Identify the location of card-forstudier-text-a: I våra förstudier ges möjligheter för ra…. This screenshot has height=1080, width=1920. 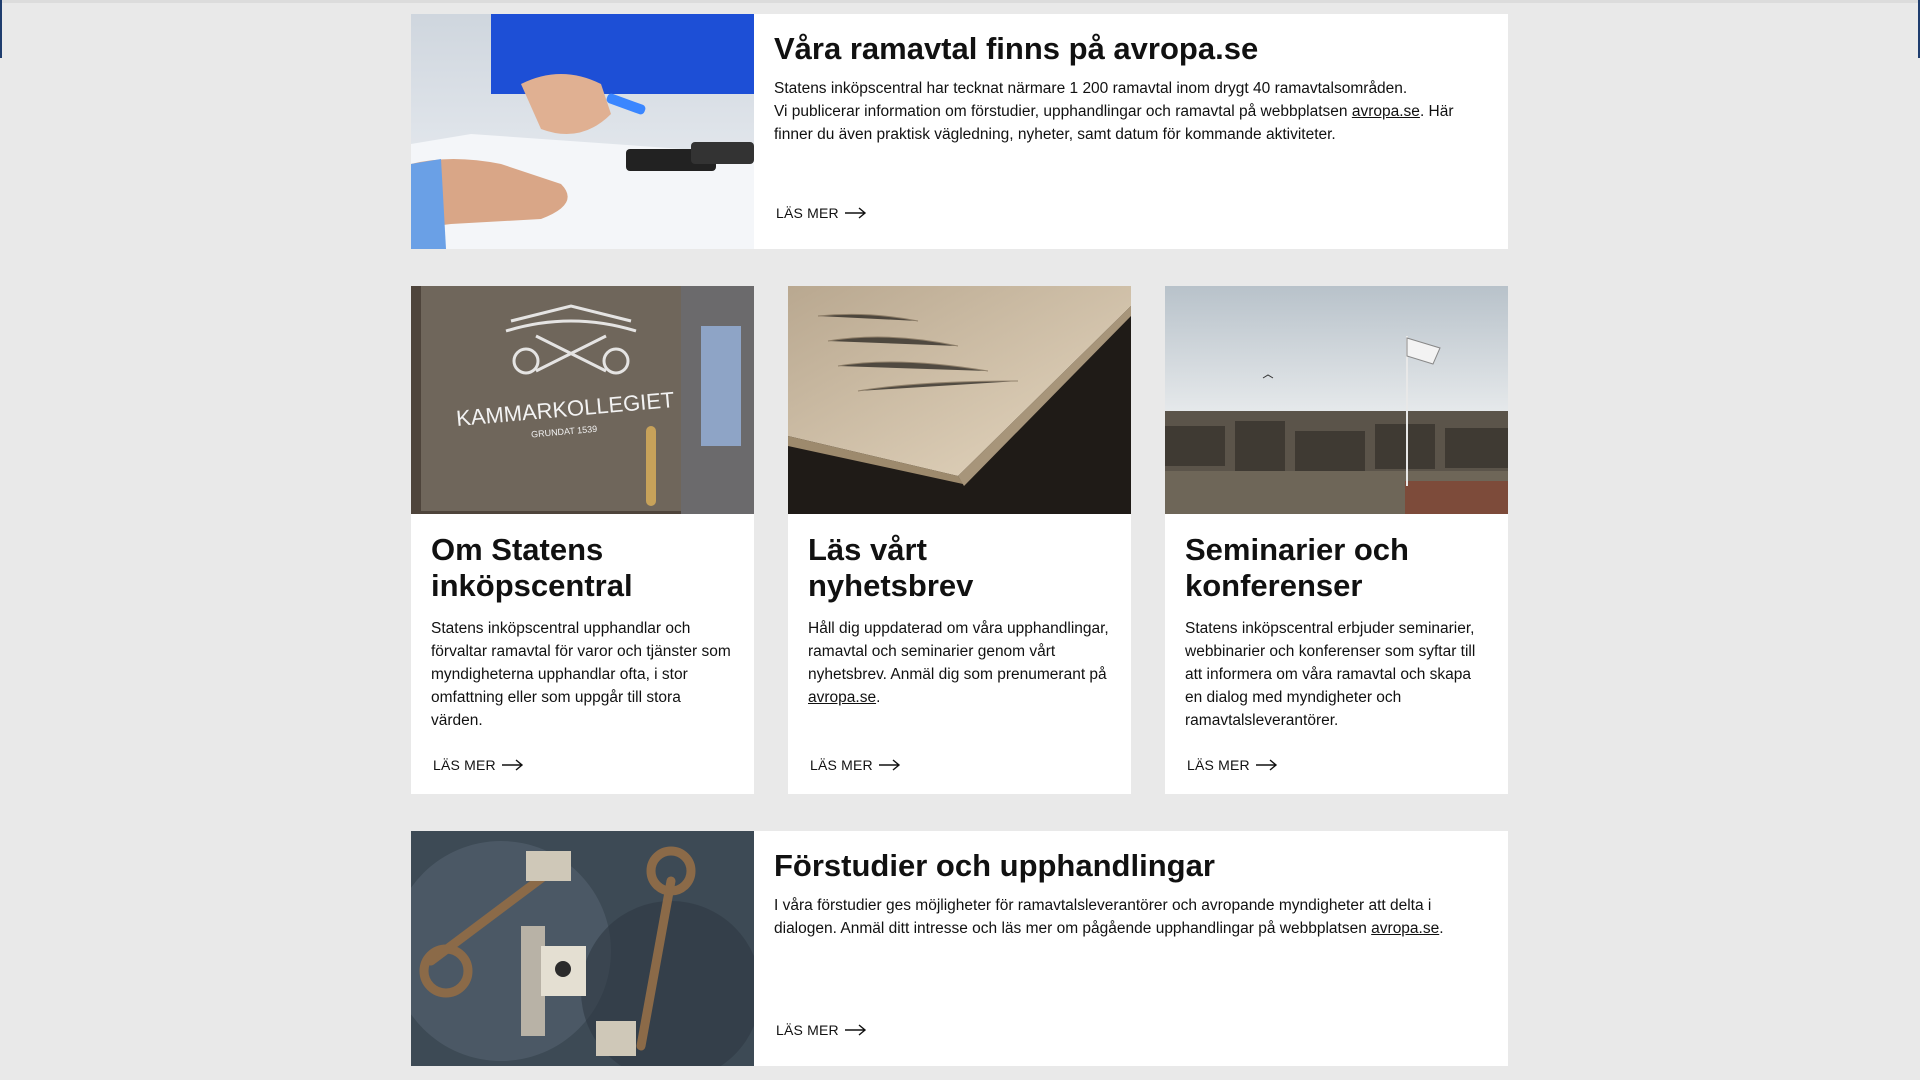
(1103, 917).